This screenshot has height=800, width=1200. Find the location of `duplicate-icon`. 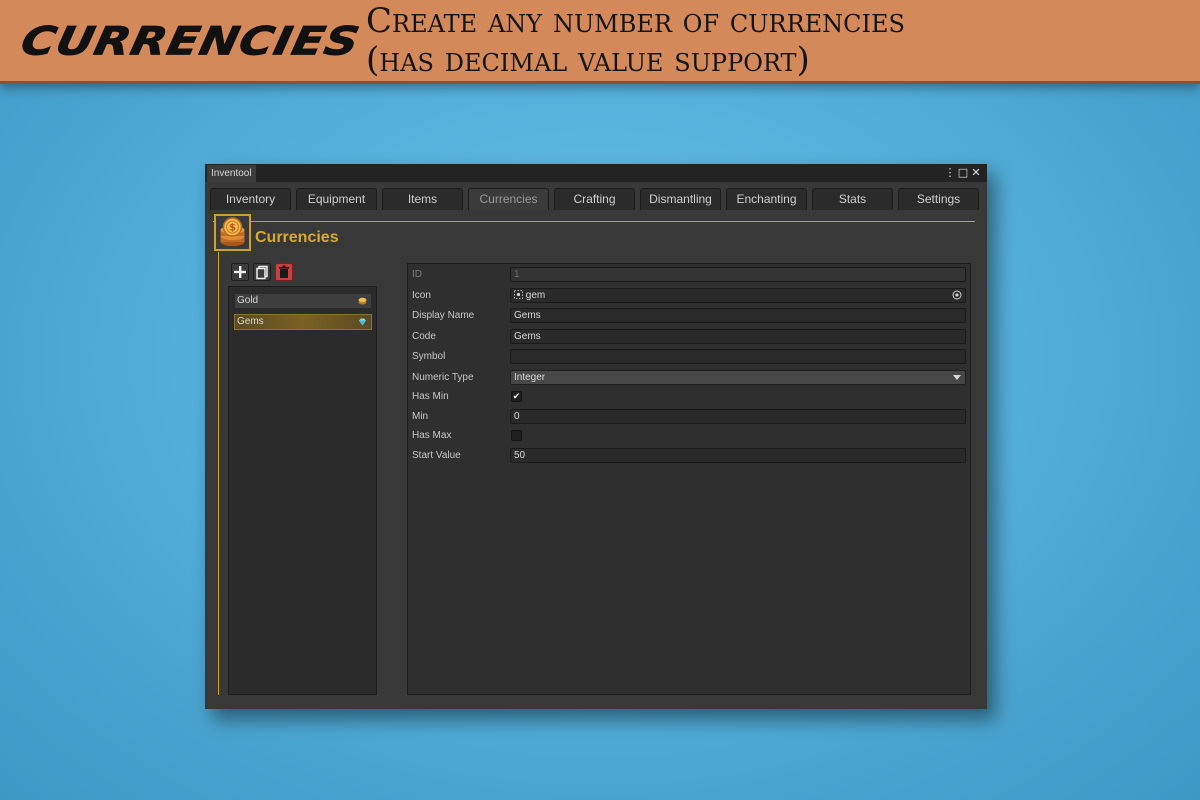

duplicate-icon is located at coordinates (262, 272).